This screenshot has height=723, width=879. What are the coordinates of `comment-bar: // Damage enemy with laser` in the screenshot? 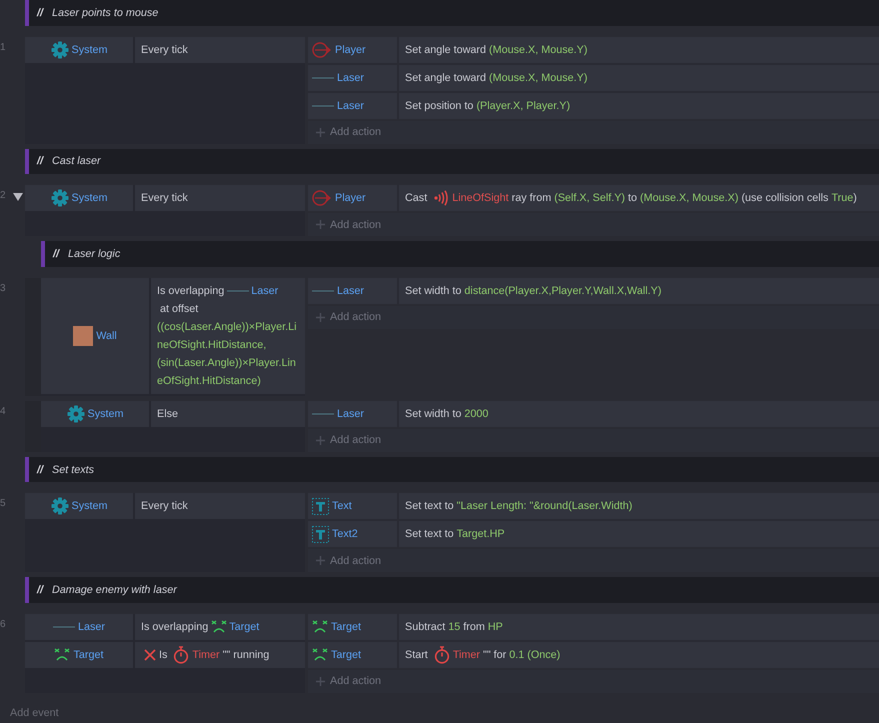 It's located at (452, 590).